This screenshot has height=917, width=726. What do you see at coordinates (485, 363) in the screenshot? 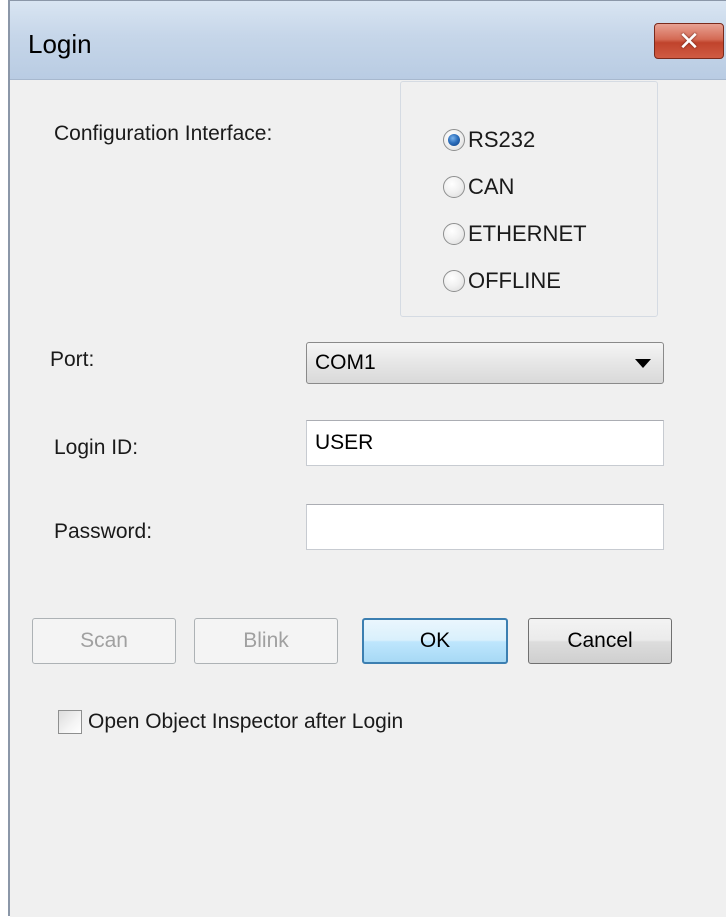
I see `port-select: COM1` at bounding box center [485, 363].